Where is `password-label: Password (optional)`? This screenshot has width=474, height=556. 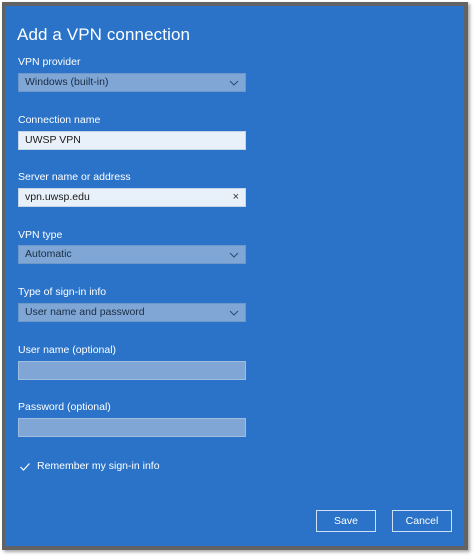
password-label: Password (optional) is located at coordinates (64, 407).